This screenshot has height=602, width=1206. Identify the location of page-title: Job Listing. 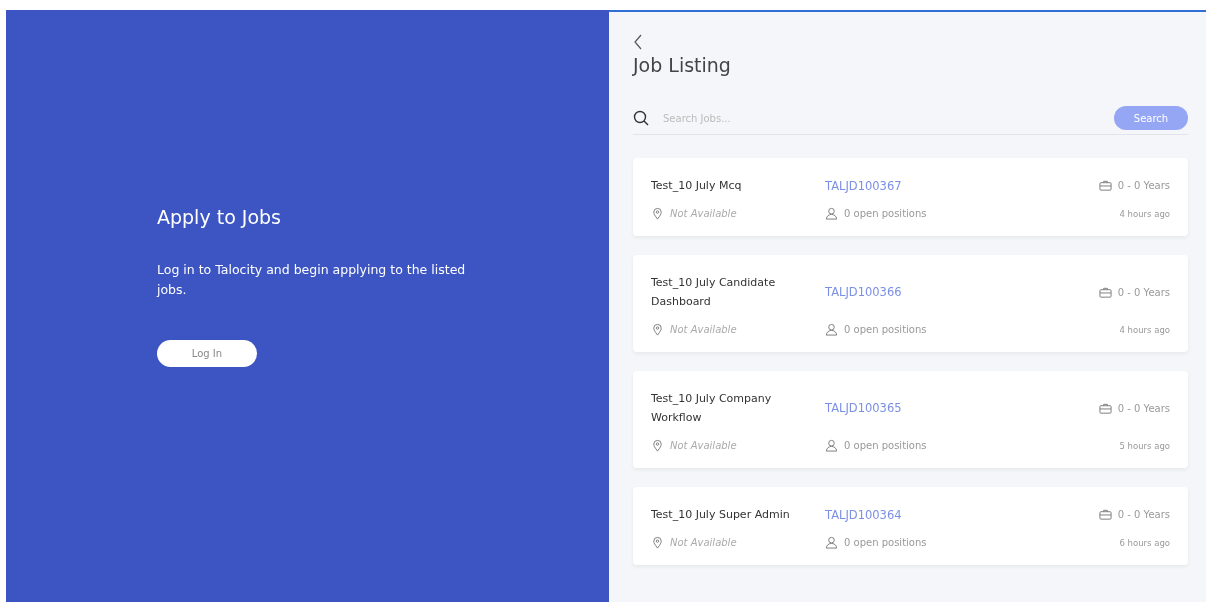
(682, 65).